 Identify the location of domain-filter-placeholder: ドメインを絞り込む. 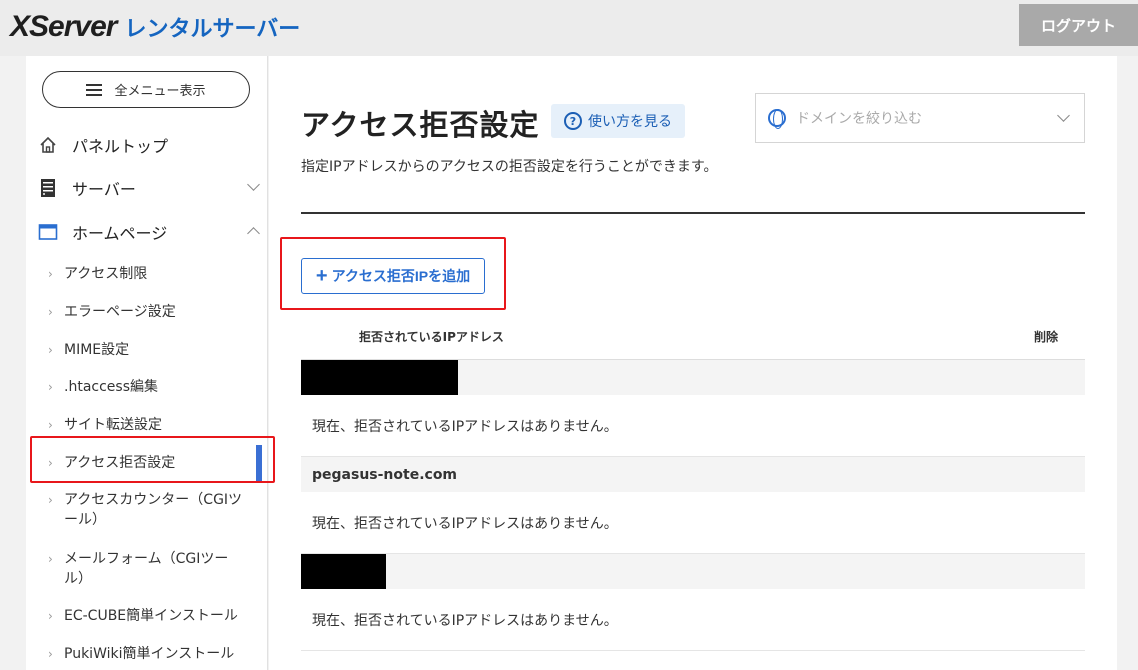
(859, 119).